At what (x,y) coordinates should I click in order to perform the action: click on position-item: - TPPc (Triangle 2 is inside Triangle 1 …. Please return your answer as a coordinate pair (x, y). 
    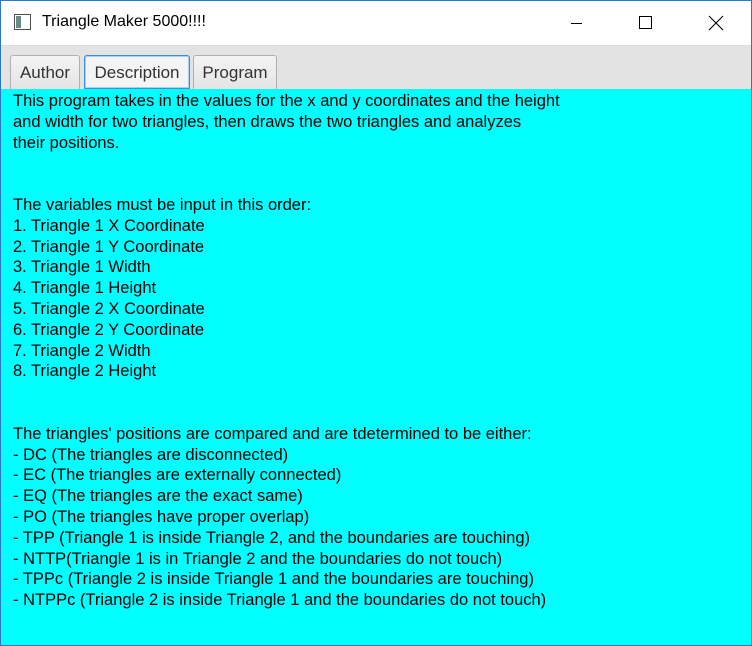
    Looking at the image, I should click on (273, 579).